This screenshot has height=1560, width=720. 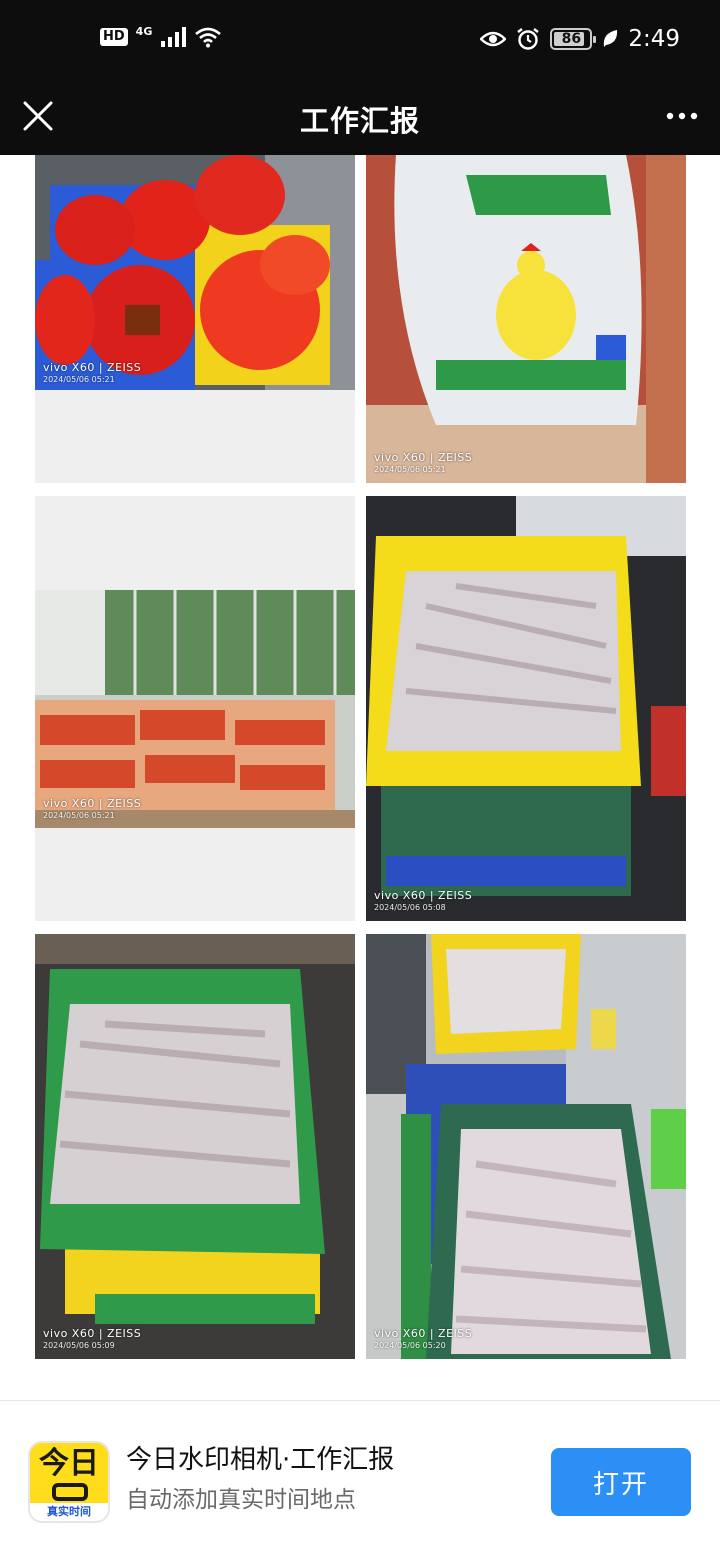 I want to click on open-button: 打开, so click(x=621, y=1482).